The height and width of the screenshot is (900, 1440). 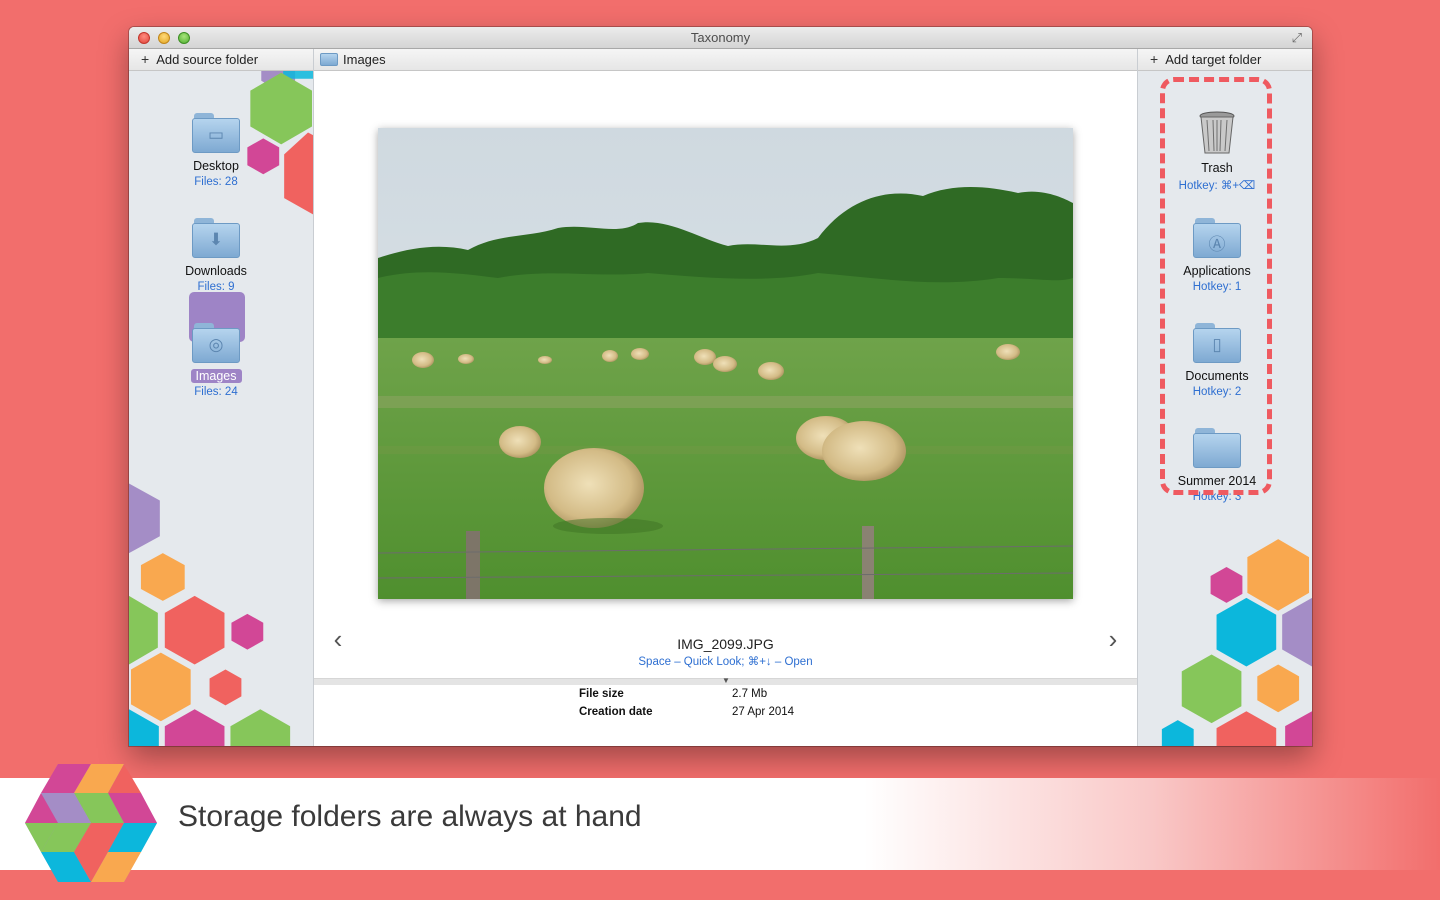 I want to click on images-folder-icon: ◎, so click(x=216, y=343).